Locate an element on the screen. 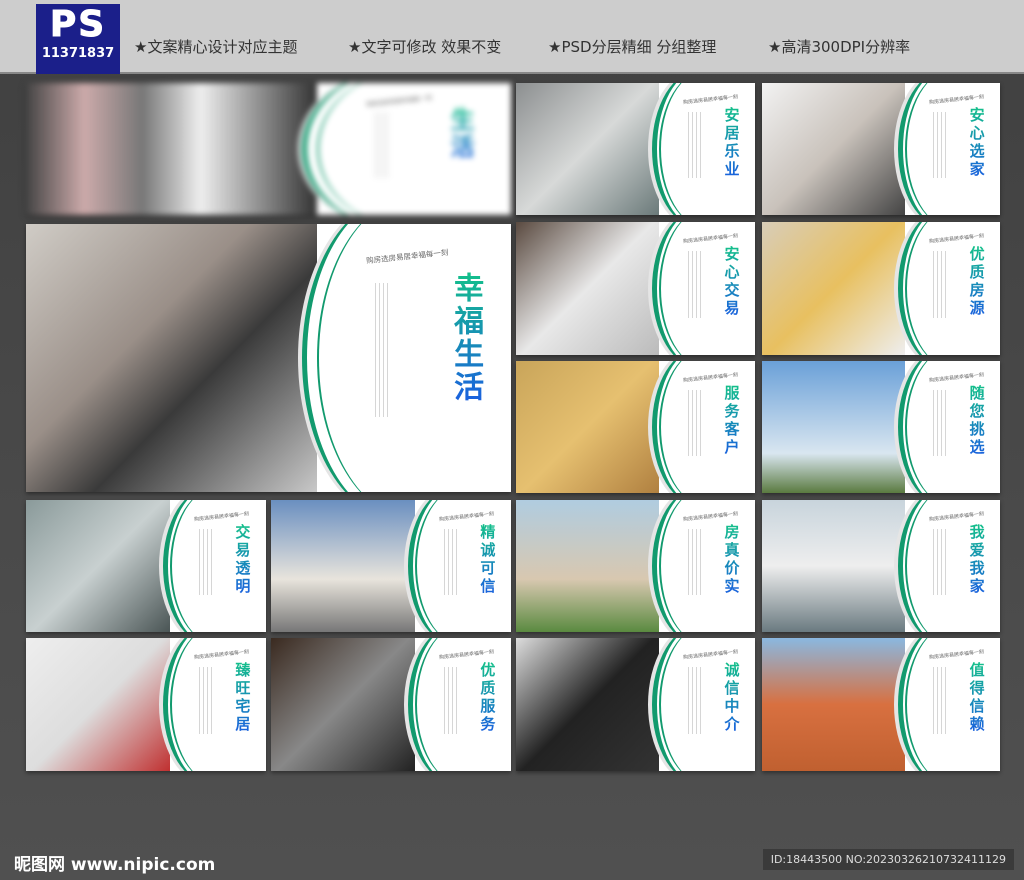  poster-card: 购房选房易居幸福每一刻 随您挑选 is located at coordinates (881, 427).